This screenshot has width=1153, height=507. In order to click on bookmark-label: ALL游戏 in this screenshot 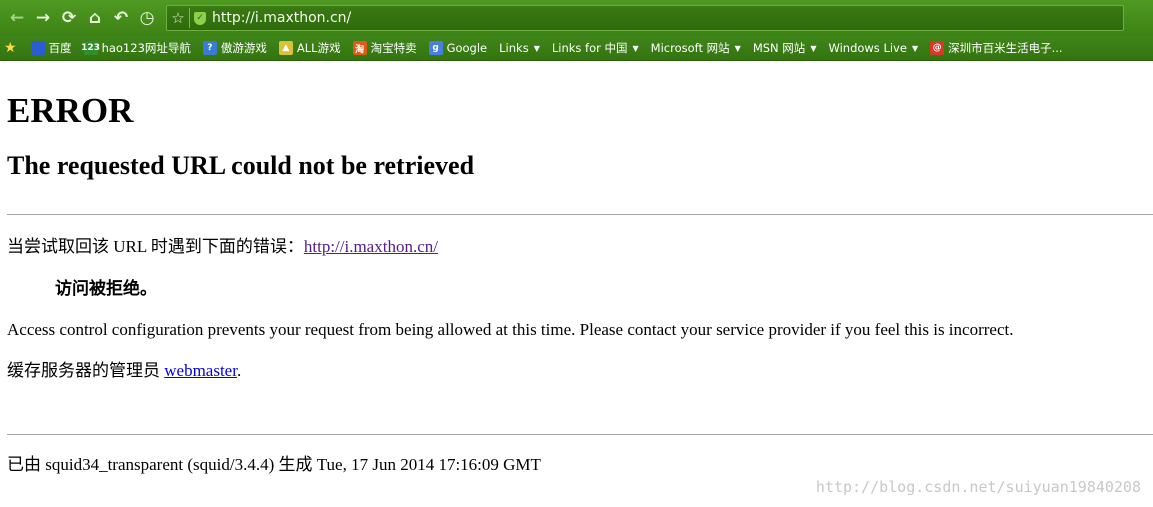, I will do `click(318, 48)`.